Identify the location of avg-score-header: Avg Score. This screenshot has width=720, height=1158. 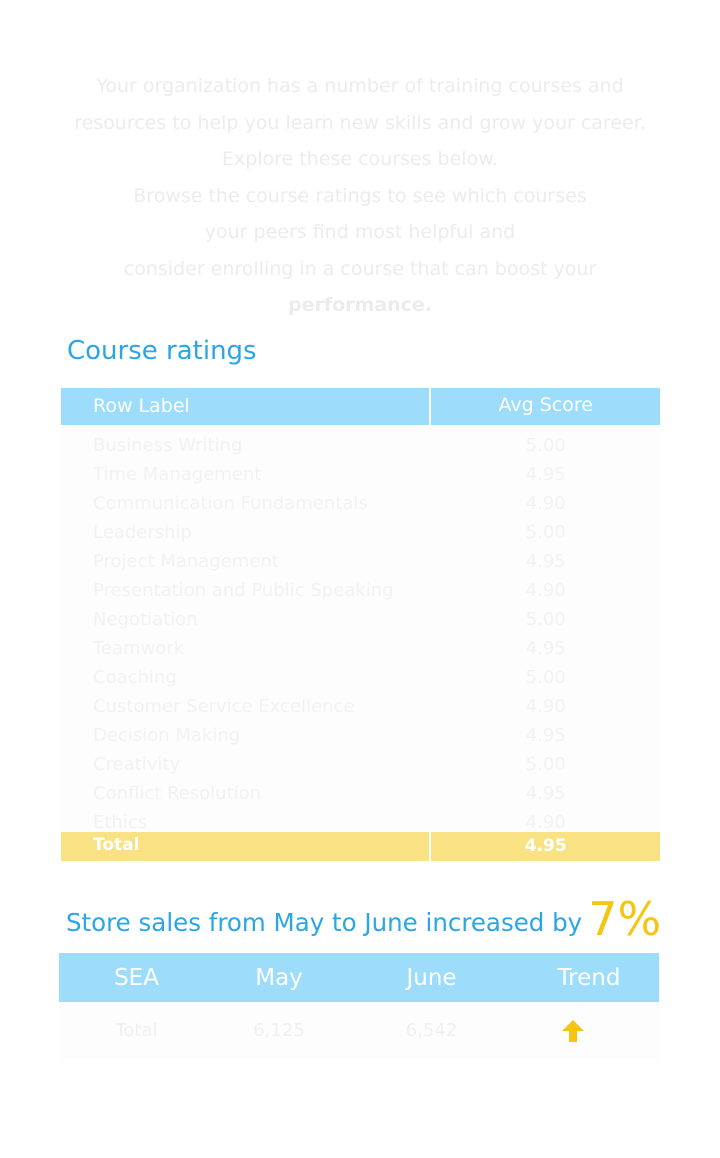
(545, 406).